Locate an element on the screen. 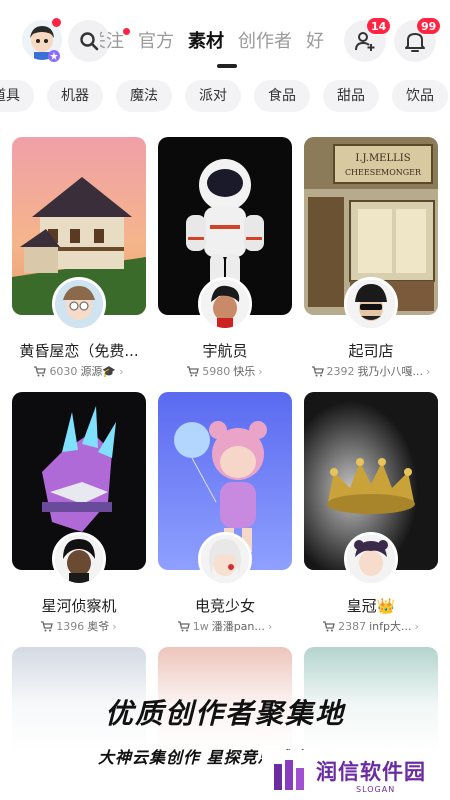 The image size is (450, 800). add-friend-button: 14 is located at coordinates (368, 39).